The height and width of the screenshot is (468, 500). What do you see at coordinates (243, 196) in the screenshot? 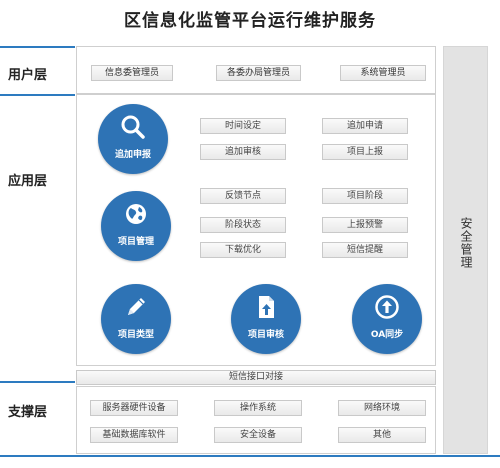
I see `function-feedback-node: 反馈节点` at bounding box center [243, 196].